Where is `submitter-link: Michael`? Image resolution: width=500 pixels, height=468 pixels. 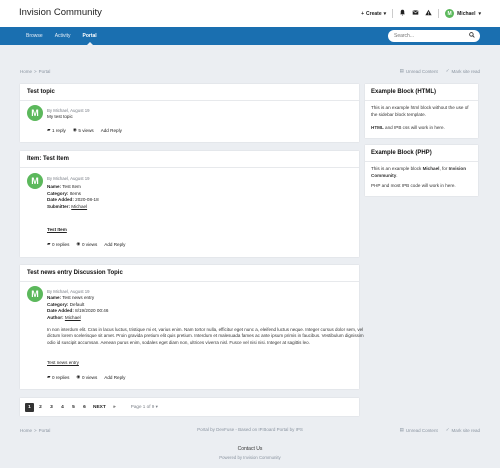
submitter-link: Michael is located at coordinates (79, 206).